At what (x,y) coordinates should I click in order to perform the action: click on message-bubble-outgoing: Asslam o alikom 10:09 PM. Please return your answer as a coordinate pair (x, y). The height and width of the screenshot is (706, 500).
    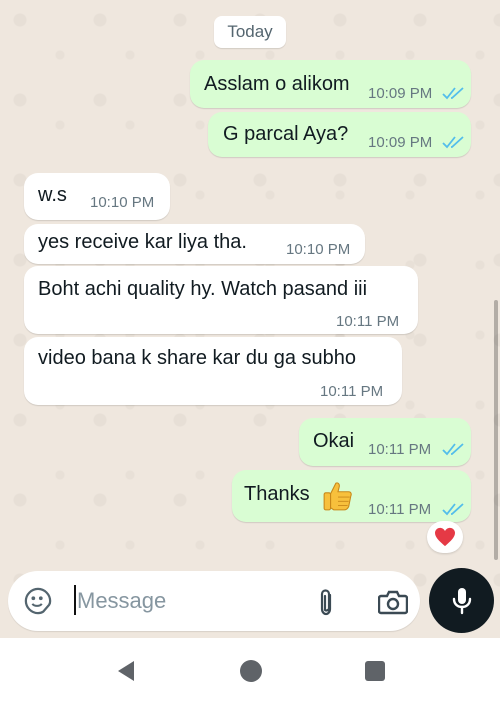
    Looking at the image, I should click on (330, 84).